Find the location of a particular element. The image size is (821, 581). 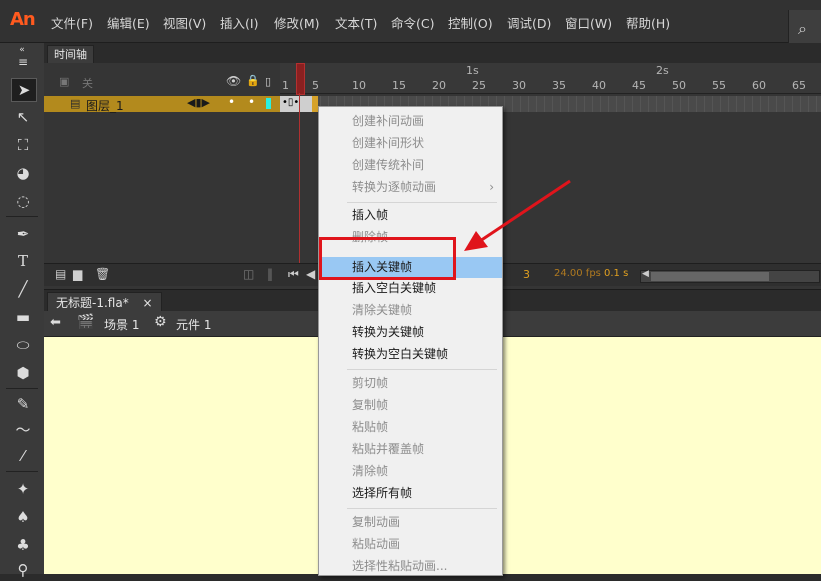

menu-item-insert-blank-keyframe: 插入空白关键帧 is located at coordinates (410, 288).